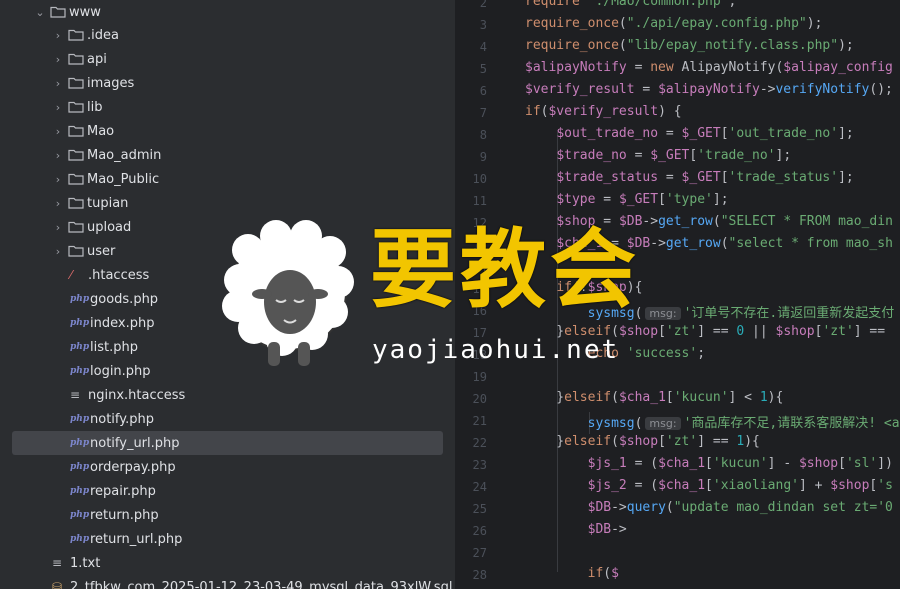  Describe the element at coordinates (631, 4) in the screenshot. I see `code-line-2: require './Mao/common.php';` at that location.